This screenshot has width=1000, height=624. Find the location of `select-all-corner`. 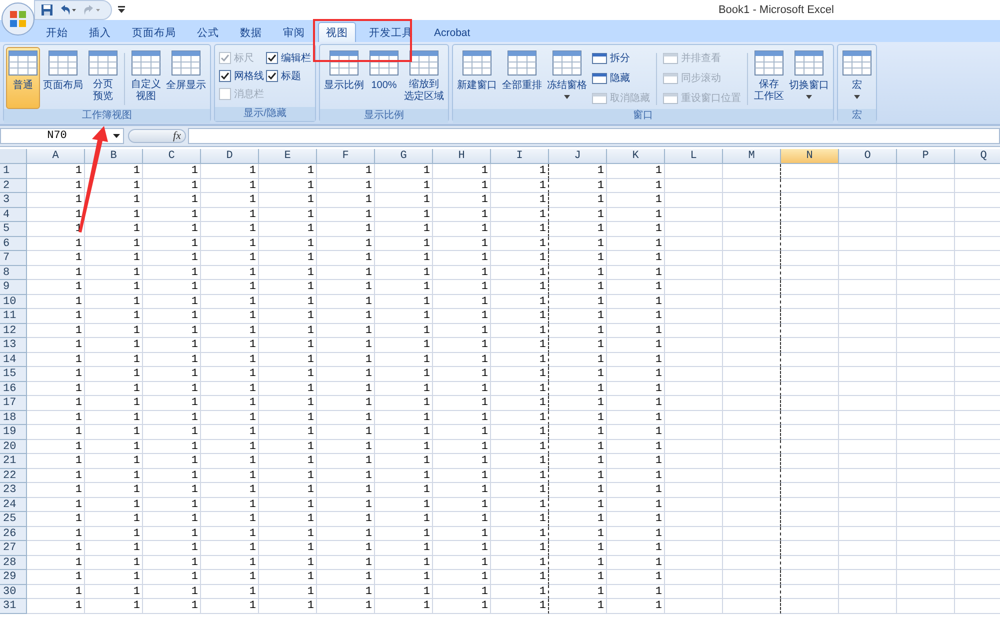

select-all-corner is located at coordinates (13, 156).